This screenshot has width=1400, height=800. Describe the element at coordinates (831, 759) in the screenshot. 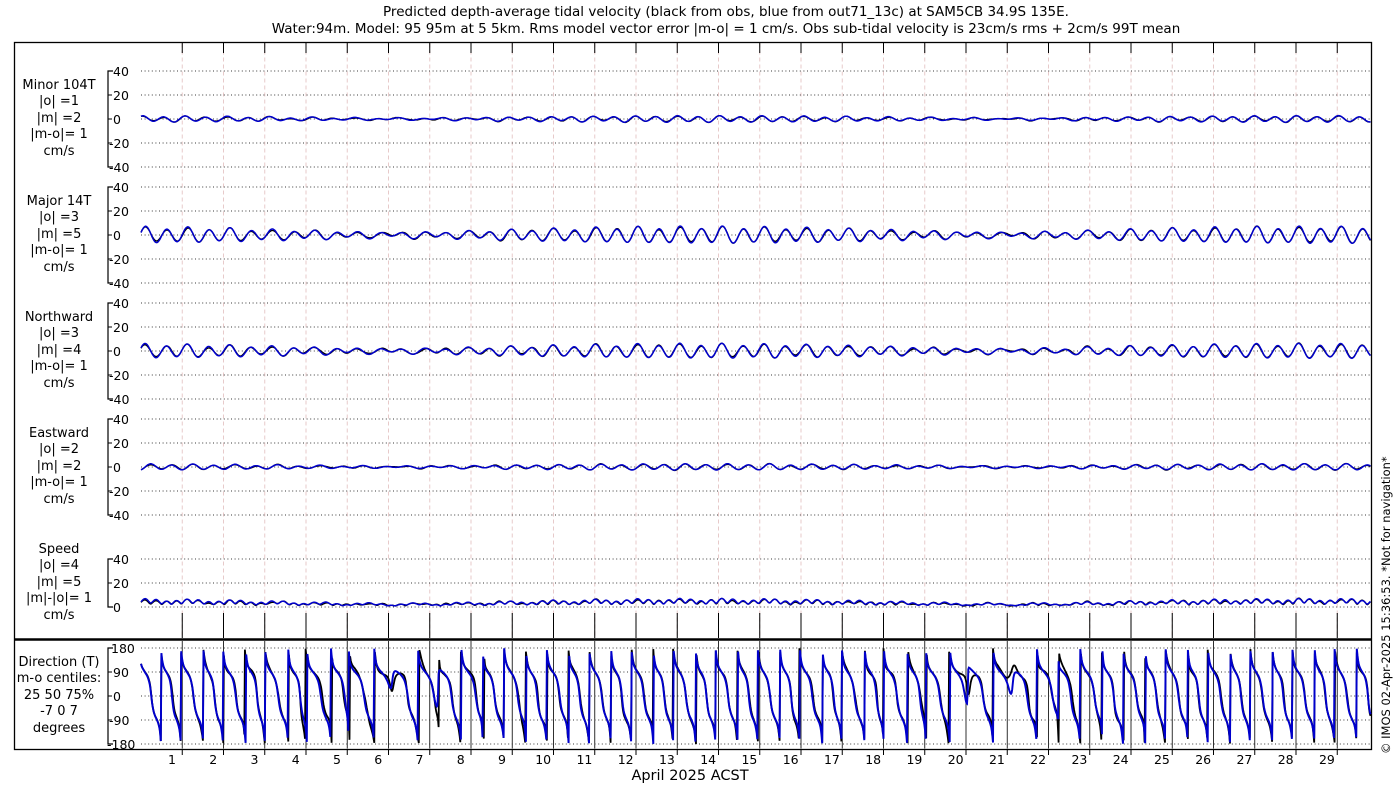

I see `x-tick-day-17: 17` at that location.